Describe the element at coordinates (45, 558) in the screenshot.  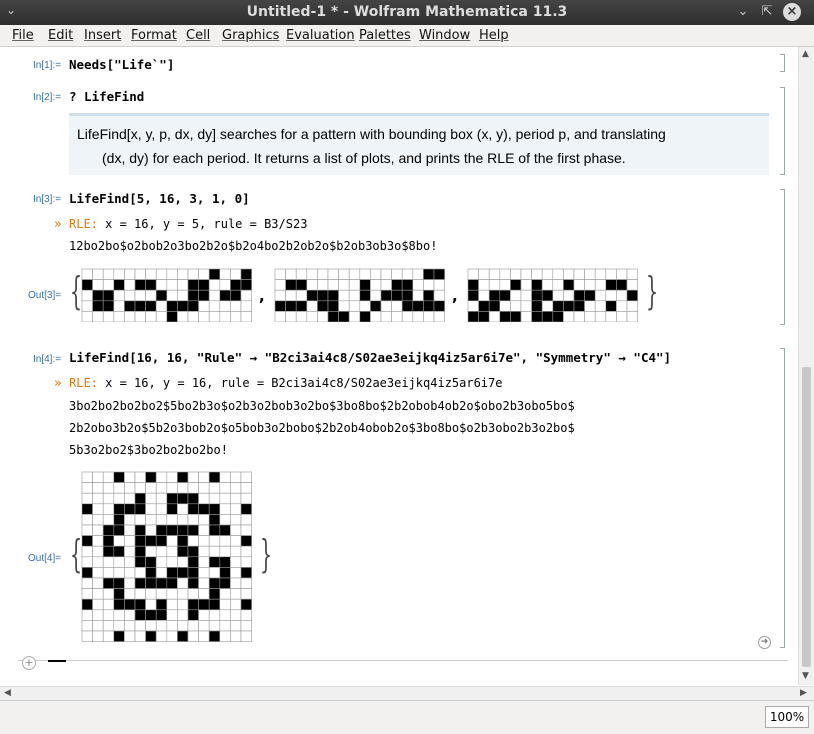
I see `out4-label: Out[4]=` at that location.